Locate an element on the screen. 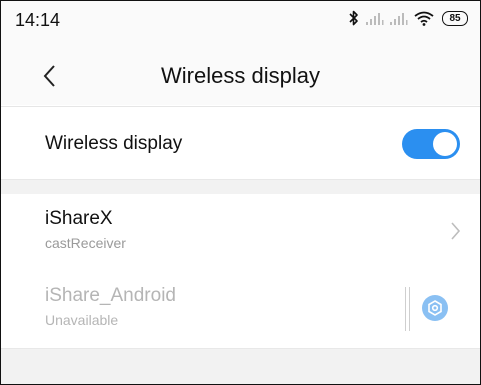 The image size is (481, 385). device-subtitle: Unavailable is located at coordinates (82, 320).